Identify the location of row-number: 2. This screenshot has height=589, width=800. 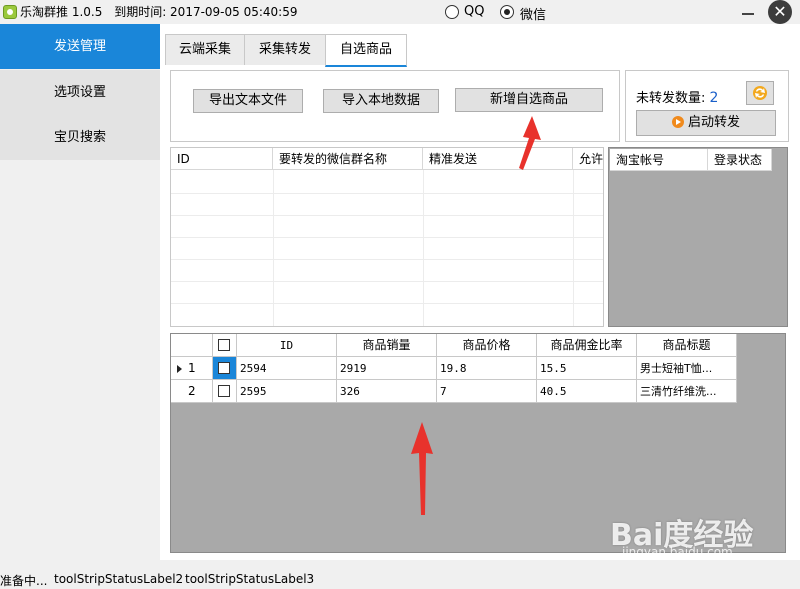
(192, 391).